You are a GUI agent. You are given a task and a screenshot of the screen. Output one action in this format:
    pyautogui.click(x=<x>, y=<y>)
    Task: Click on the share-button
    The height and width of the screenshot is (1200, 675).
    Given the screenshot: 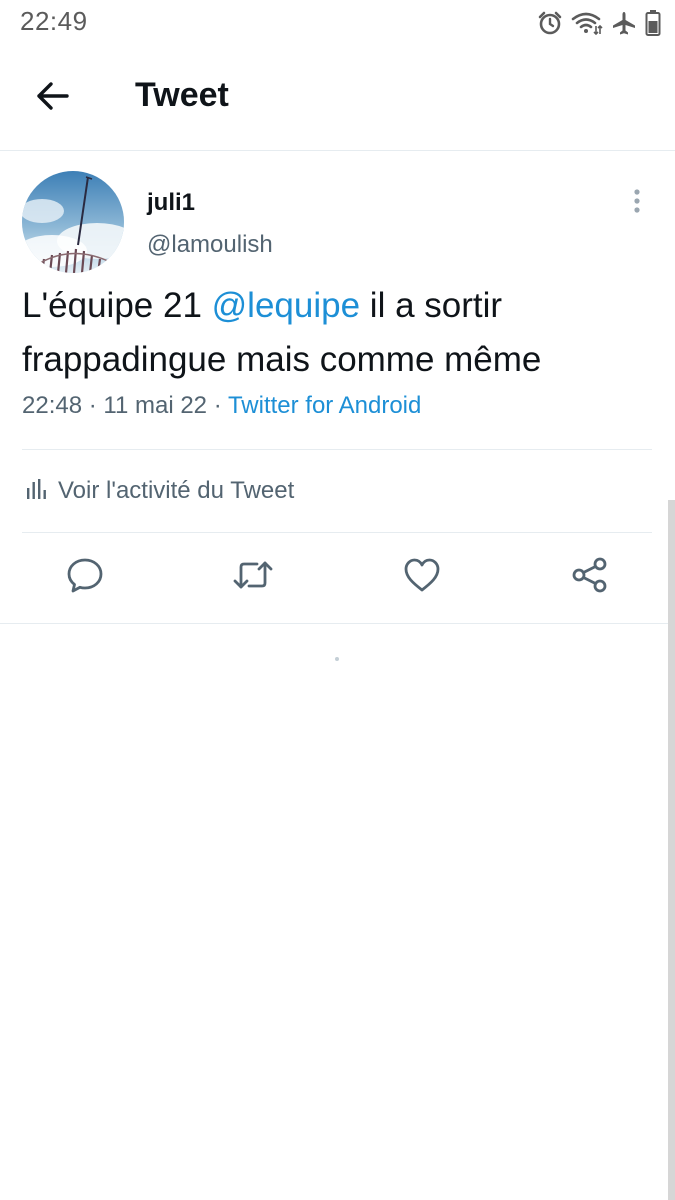 What is the action you would take?
    pyautogui.click(x=590, y=577)
    